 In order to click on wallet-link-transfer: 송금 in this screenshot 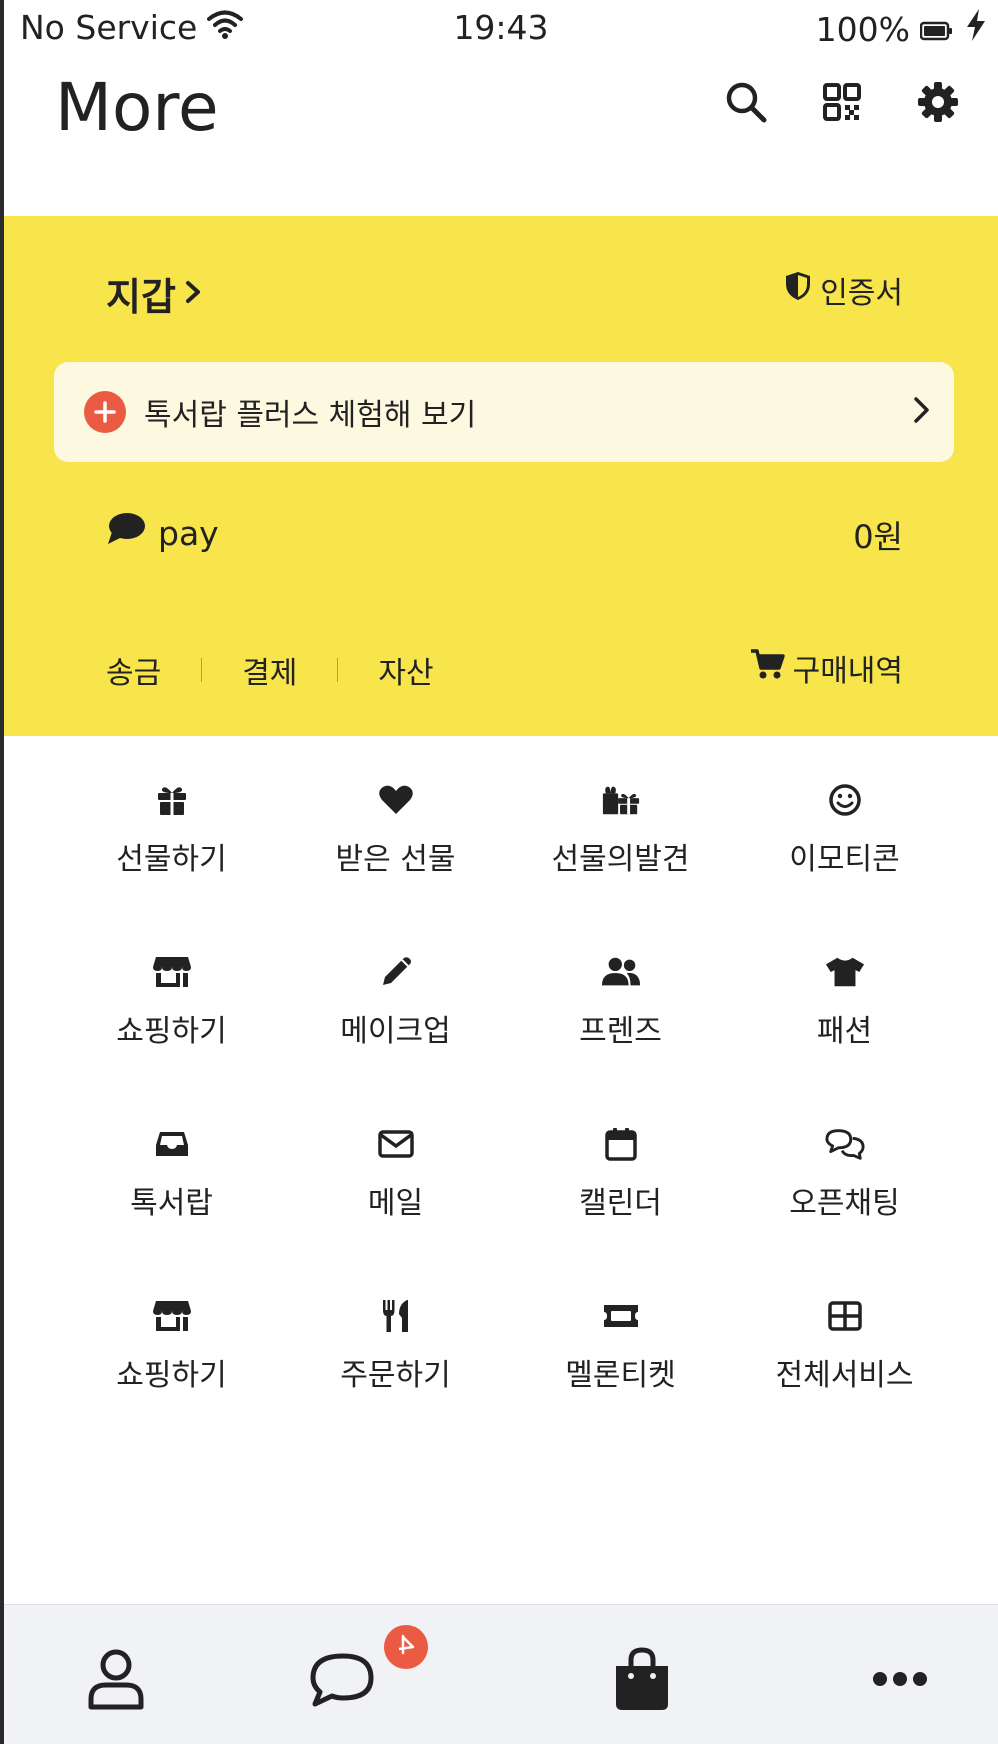, I will do `click(133, 670)`.